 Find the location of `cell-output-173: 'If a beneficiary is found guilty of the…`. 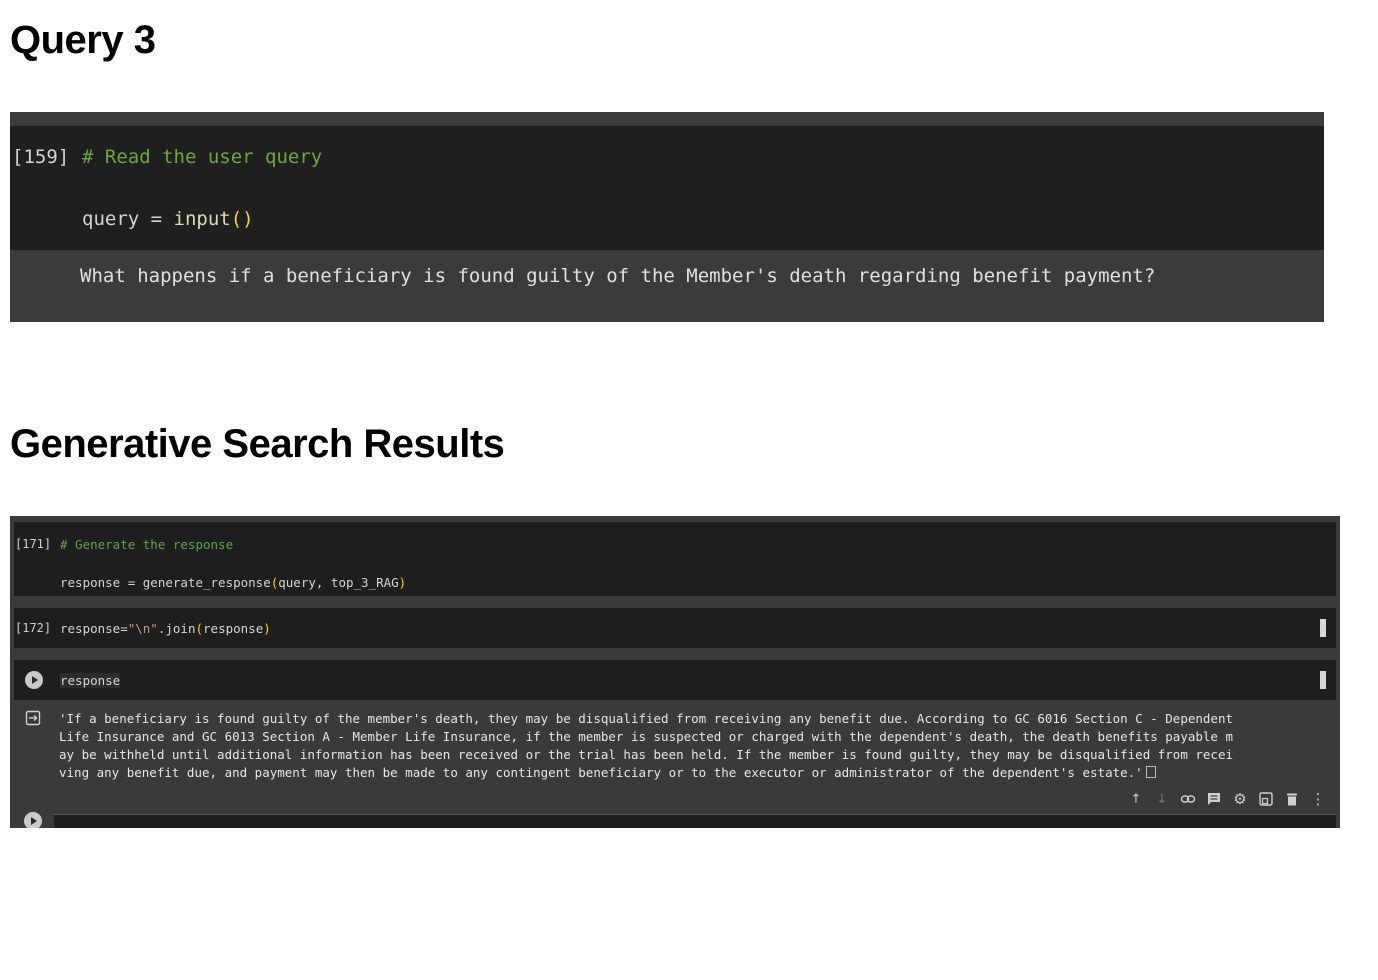

cell-output-173: 'If a beneficiary is found guilty of the… is located at coordinates (675, 751).